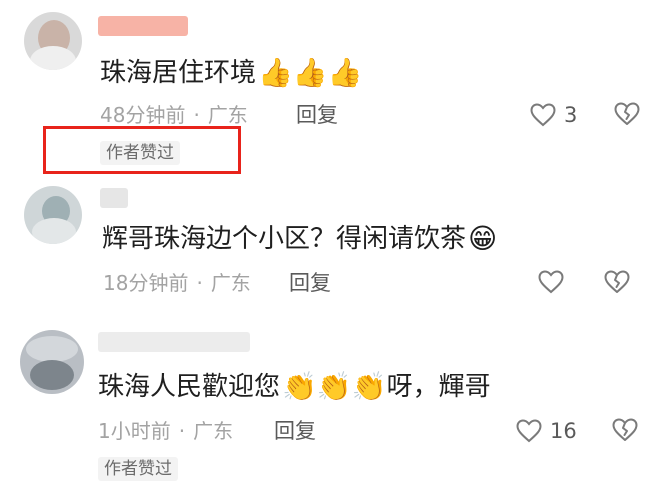 The image size is (660, 494). Describe the element at coordinates (143, 115) in the screenshot. I see `comment-time: 48分钟前` at that location.